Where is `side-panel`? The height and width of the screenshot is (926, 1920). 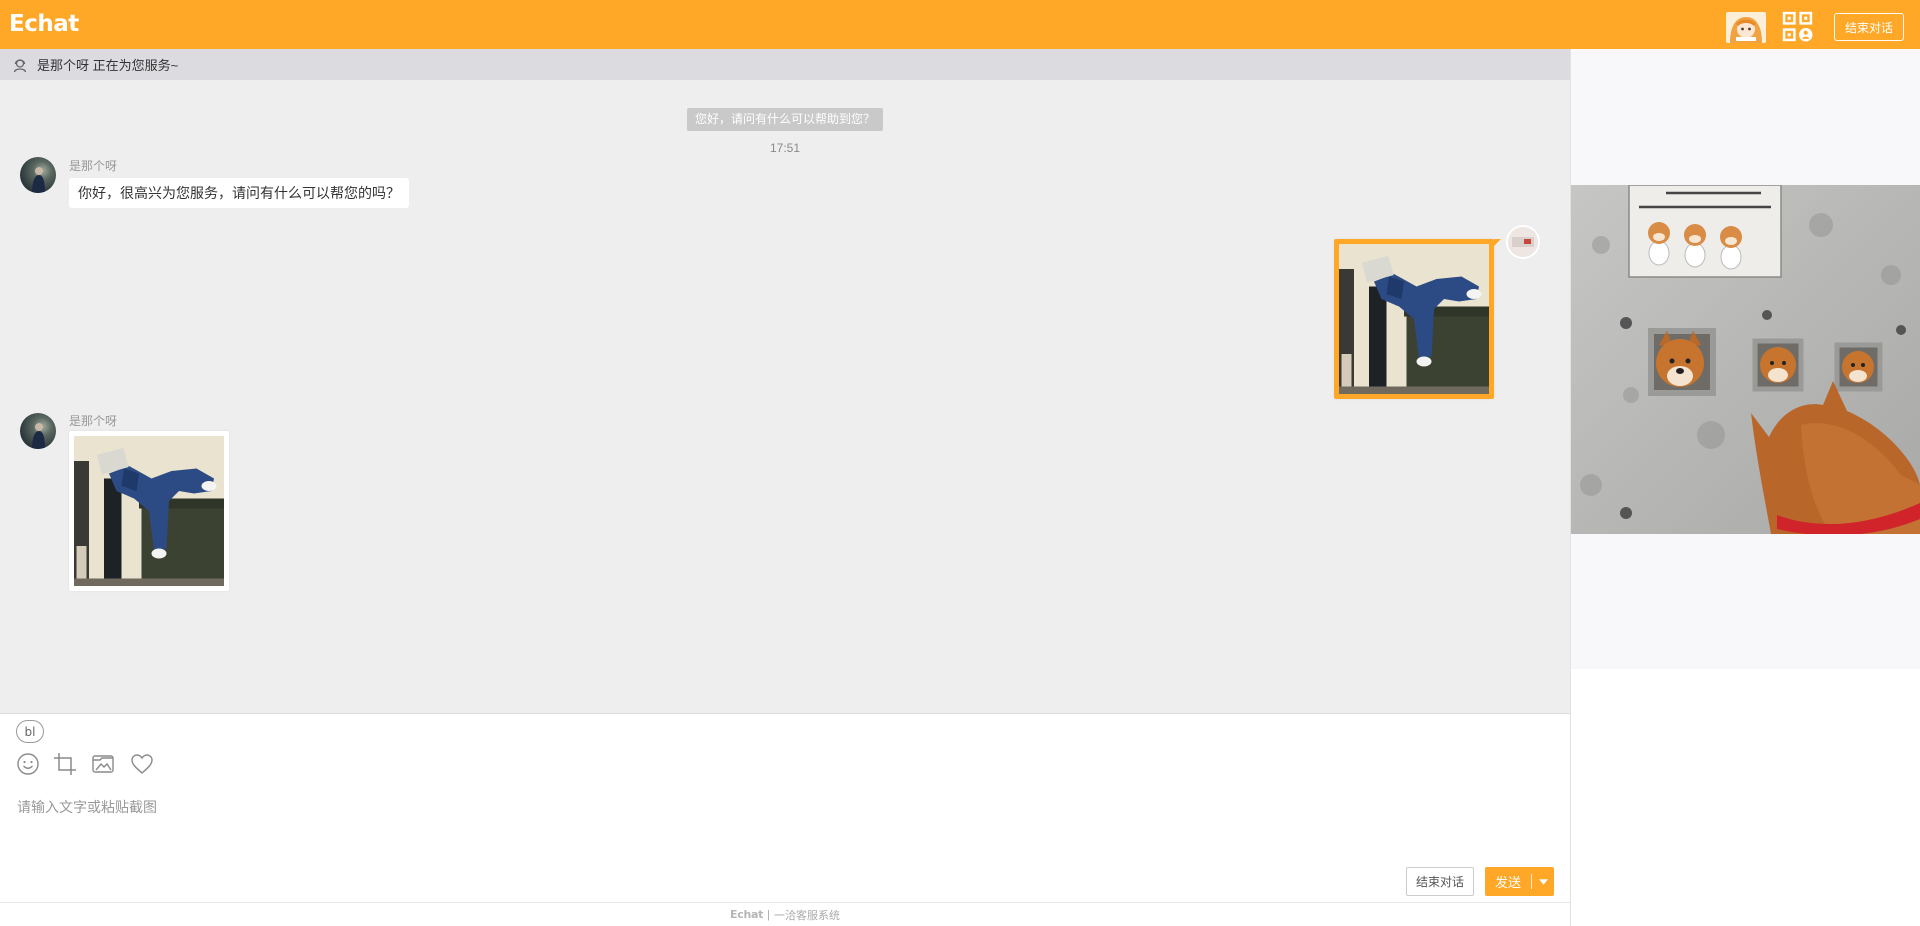 side-panel is located at coordinates (1745, 359).